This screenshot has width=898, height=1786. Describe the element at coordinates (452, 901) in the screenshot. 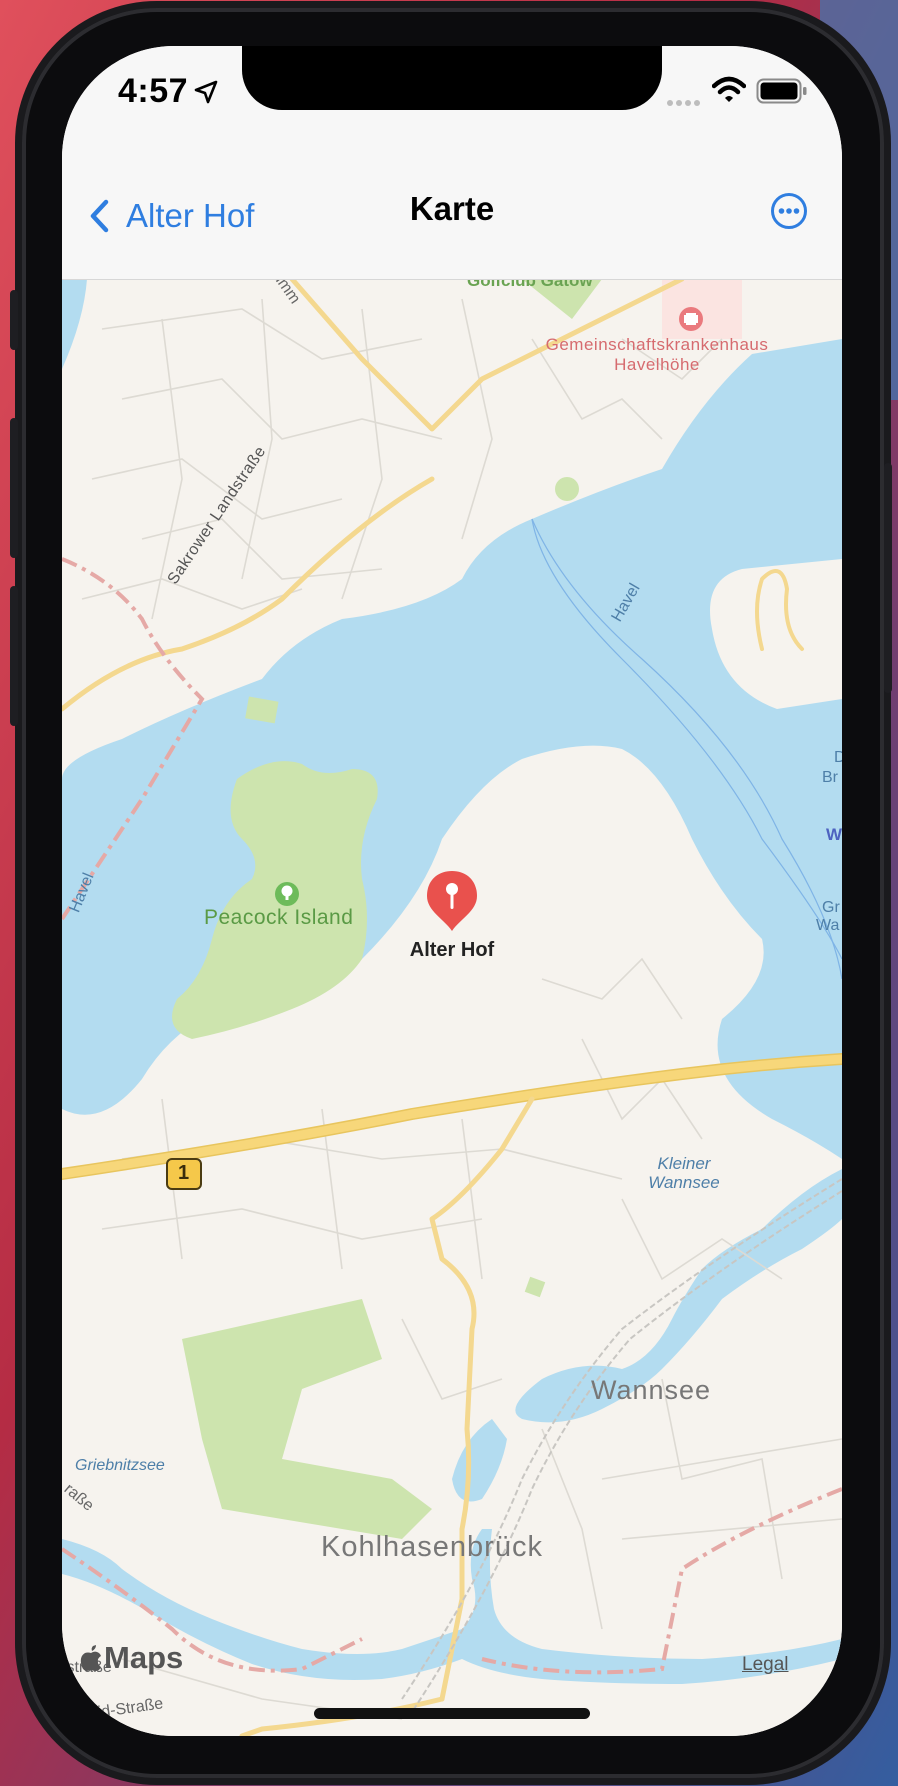

I see `map-pin-icon` at that location.